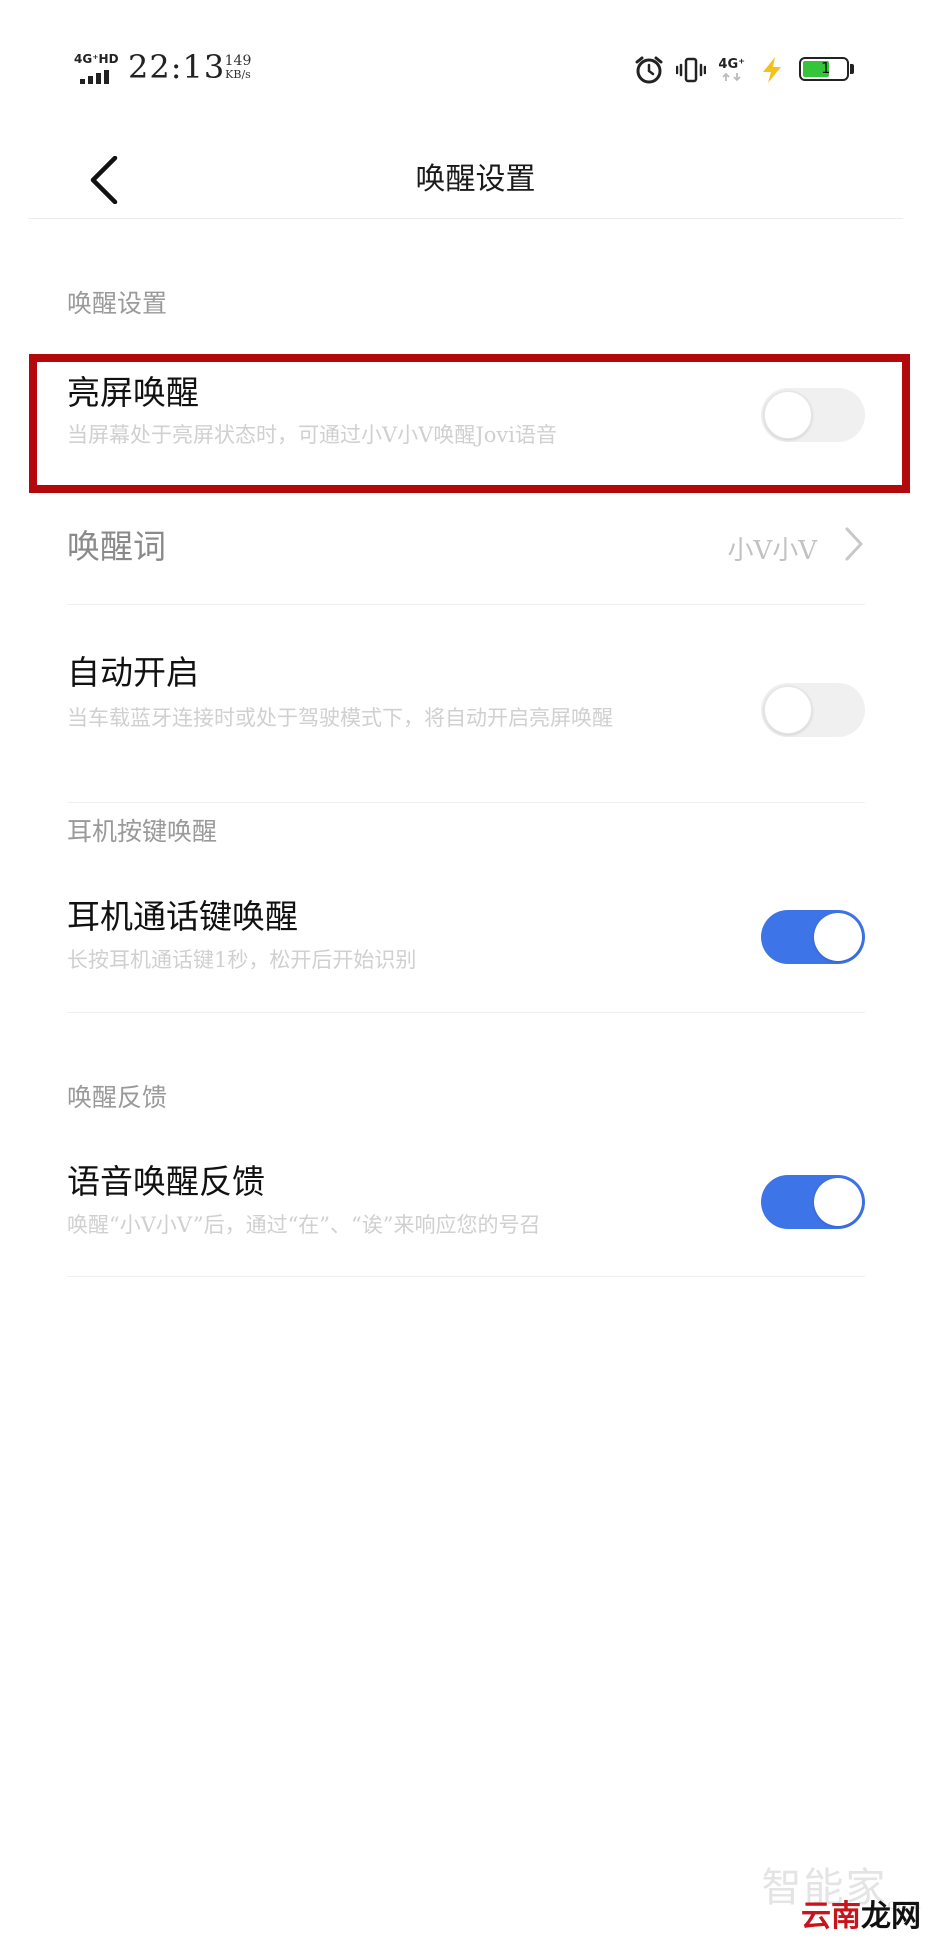  What do you see at coordinates (831, 1916) in the screenshot?
I see `watermark-part1: 云南` at bounding box center [831, 1916].